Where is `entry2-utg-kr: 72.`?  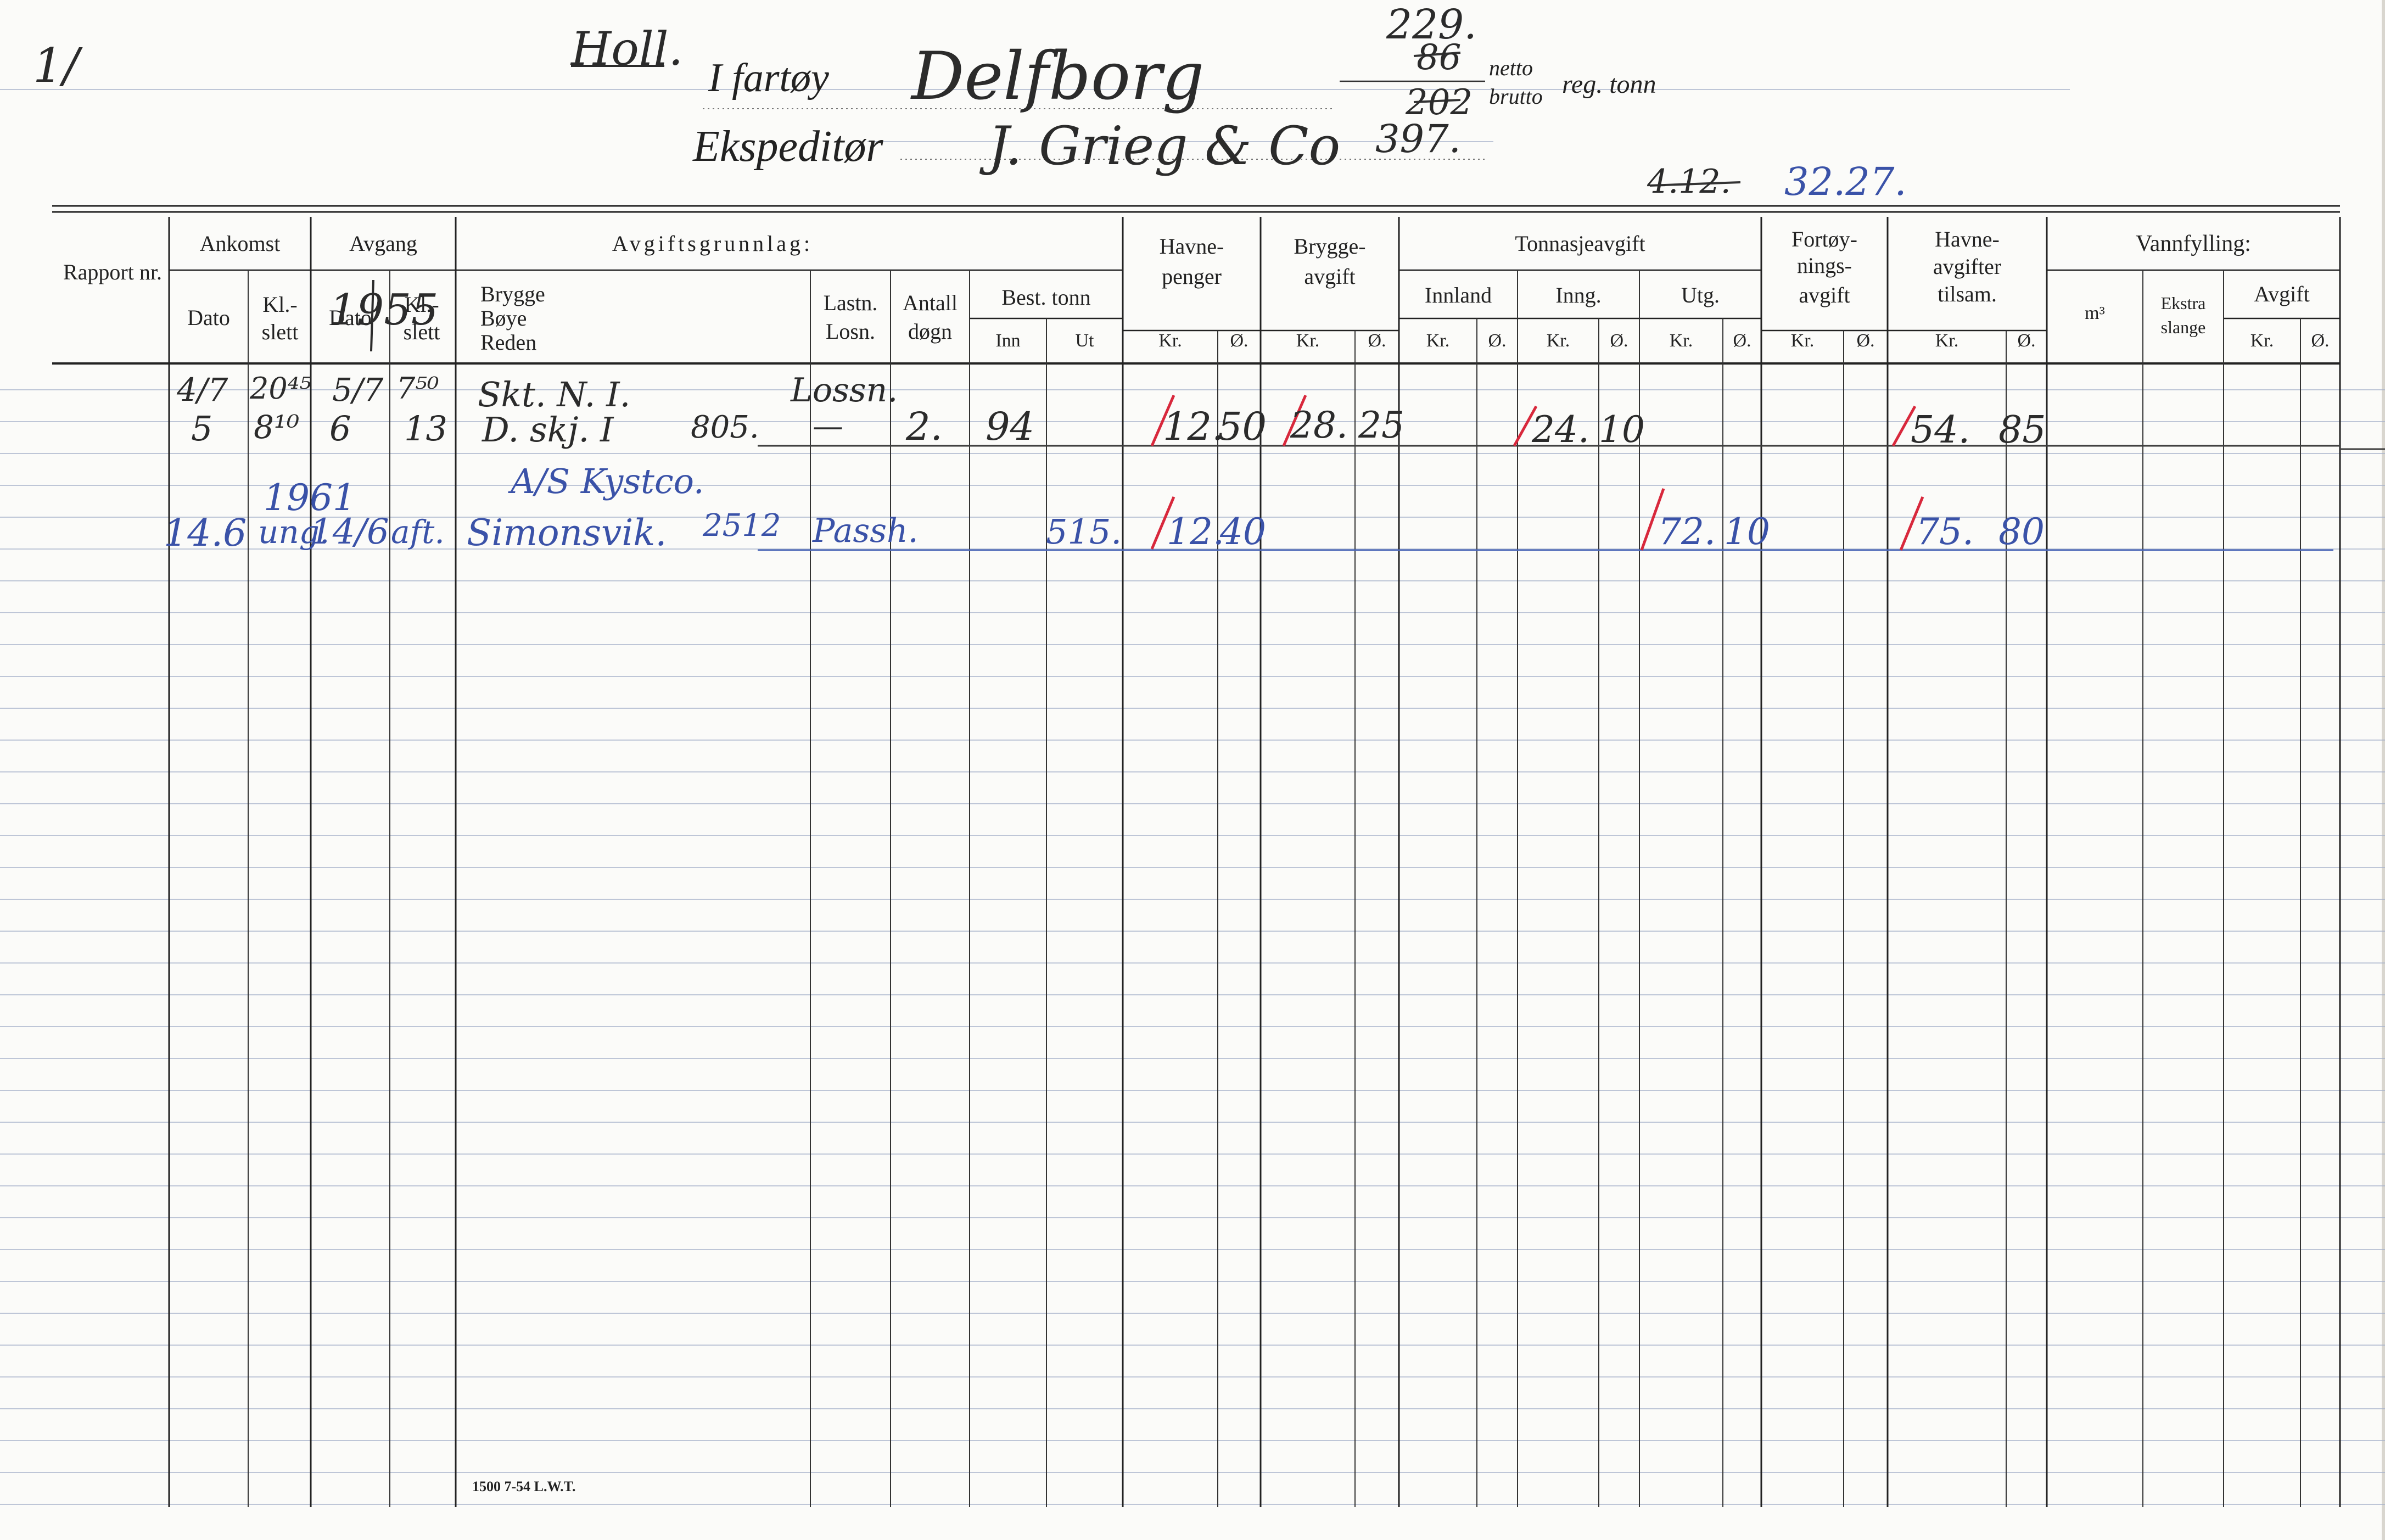
entry2-utg-kr: 72. is located at coordinates (1687, 532).